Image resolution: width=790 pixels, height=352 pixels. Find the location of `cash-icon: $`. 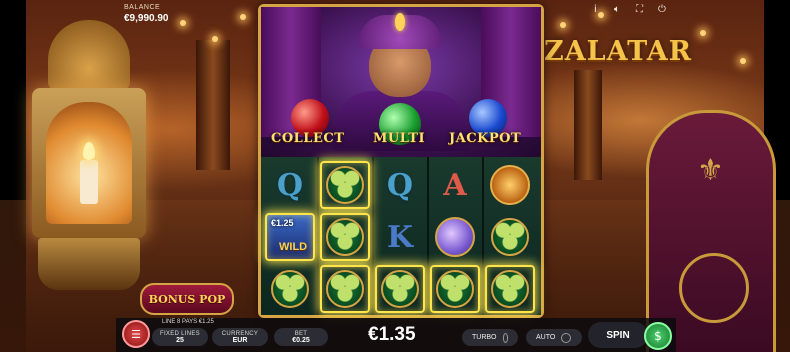

cash-icon: $ is located at coordinates (658, 336).